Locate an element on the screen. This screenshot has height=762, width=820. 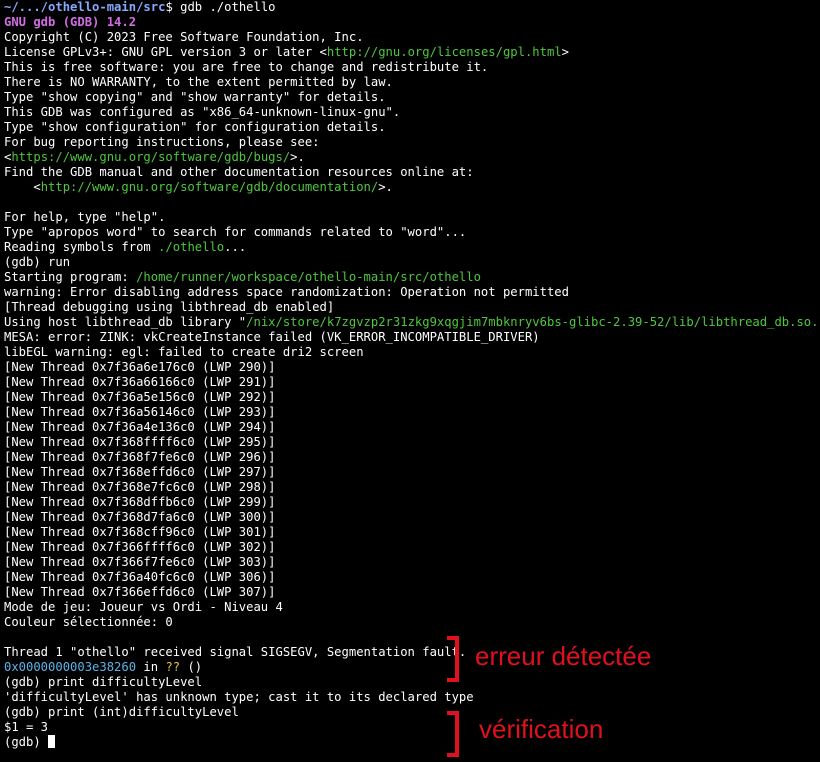
gdb-version: GNU gdb (GDB) 14.2 is located at coordinates (70, 22).